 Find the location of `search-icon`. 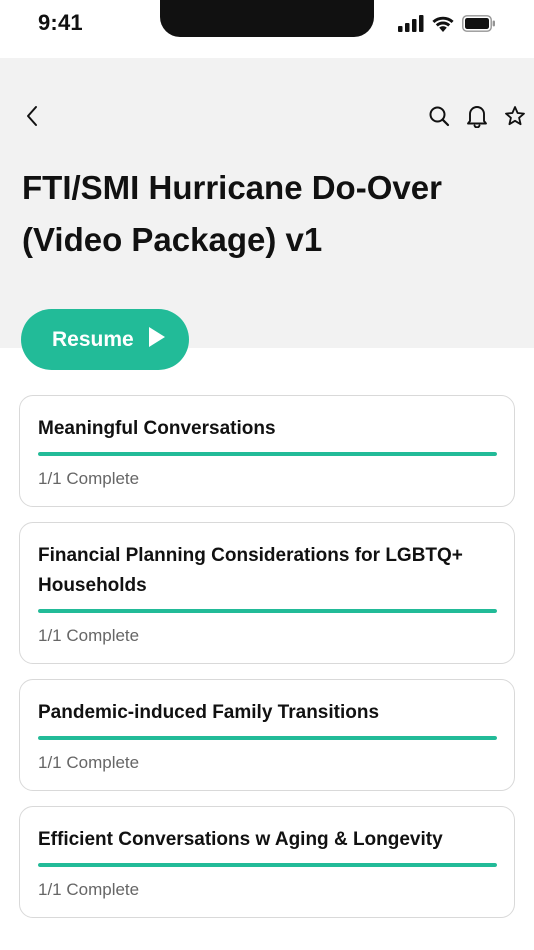

search-icon is located at coordinates (439, 118).